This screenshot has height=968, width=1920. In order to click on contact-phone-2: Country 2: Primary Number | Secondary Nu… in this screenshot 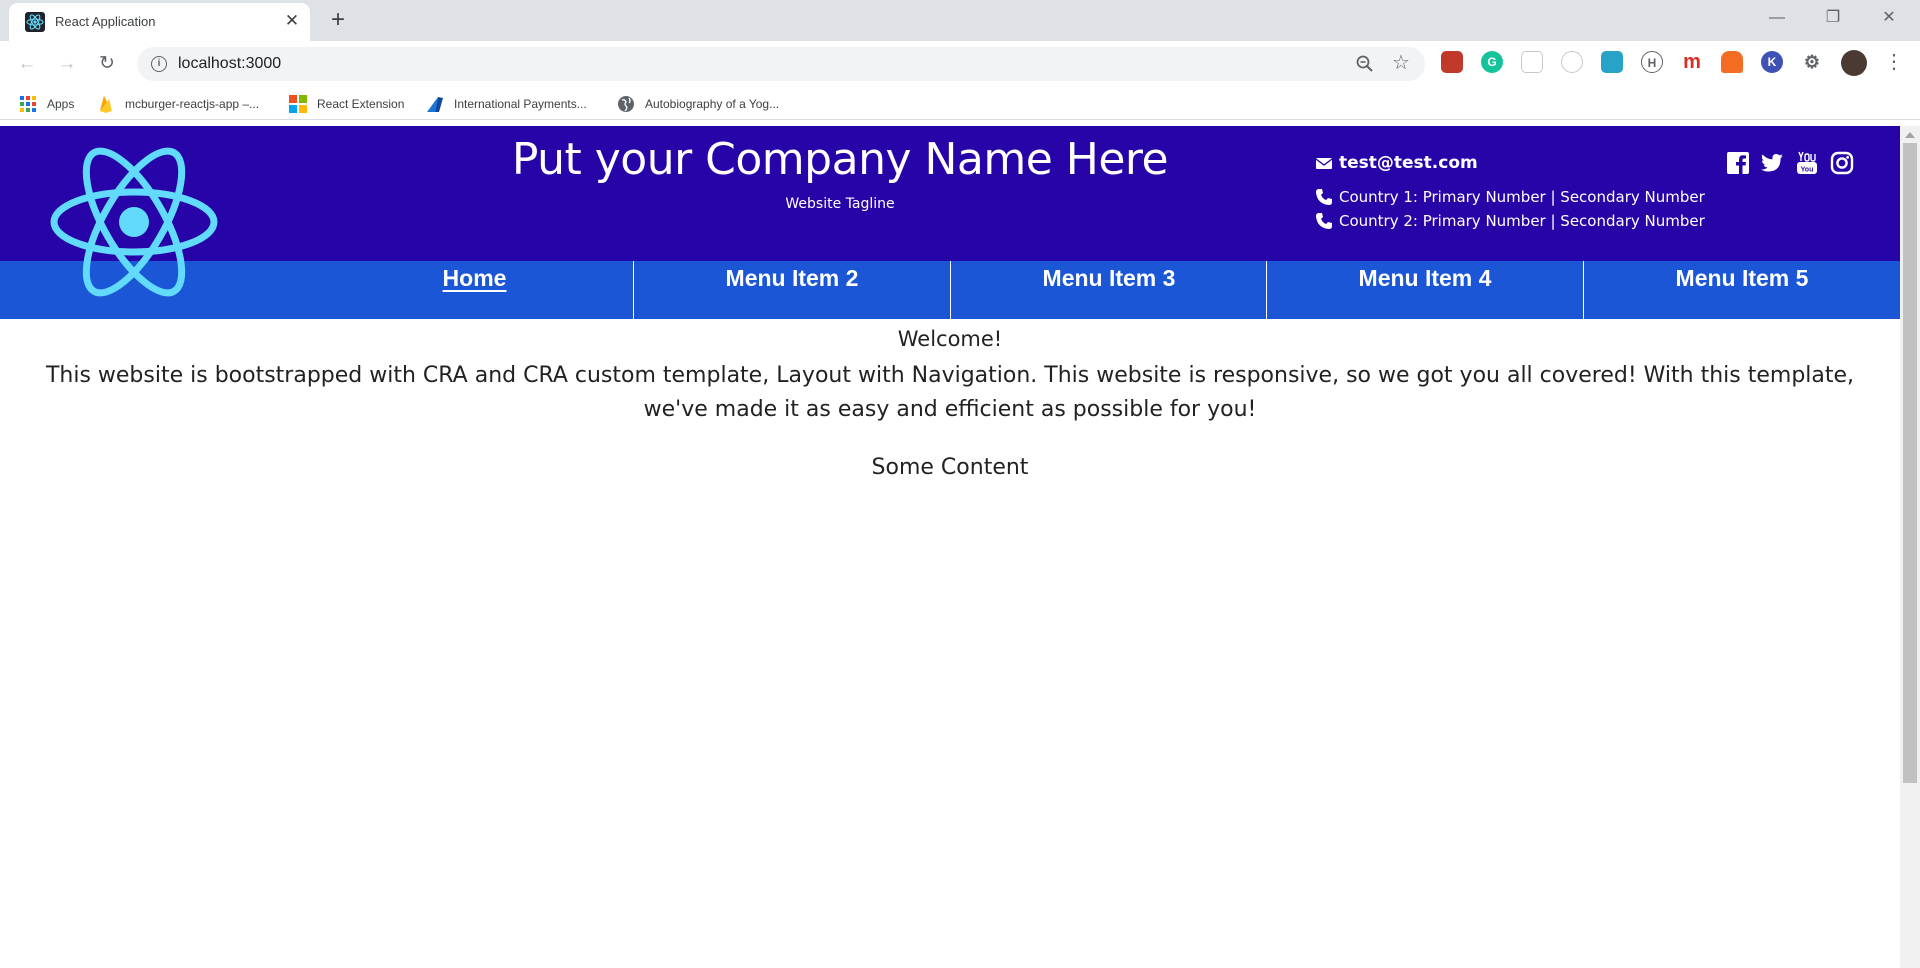, I will do `click(1510, 221)`.